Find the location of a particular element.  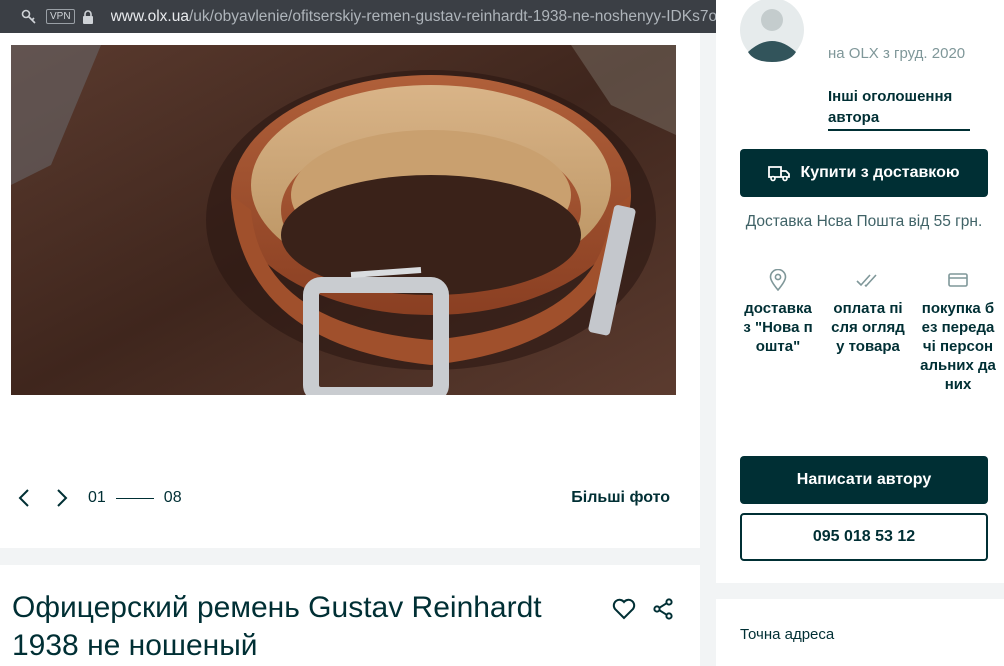

buy-with-delivery-button: Купити з доставкою is located at coordinates (864, 173).